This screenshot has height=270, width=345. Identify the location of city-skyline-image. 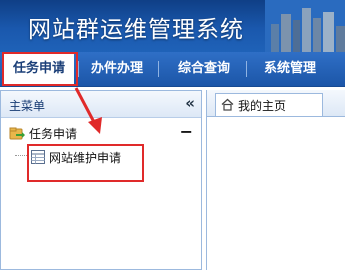
(305, 26).